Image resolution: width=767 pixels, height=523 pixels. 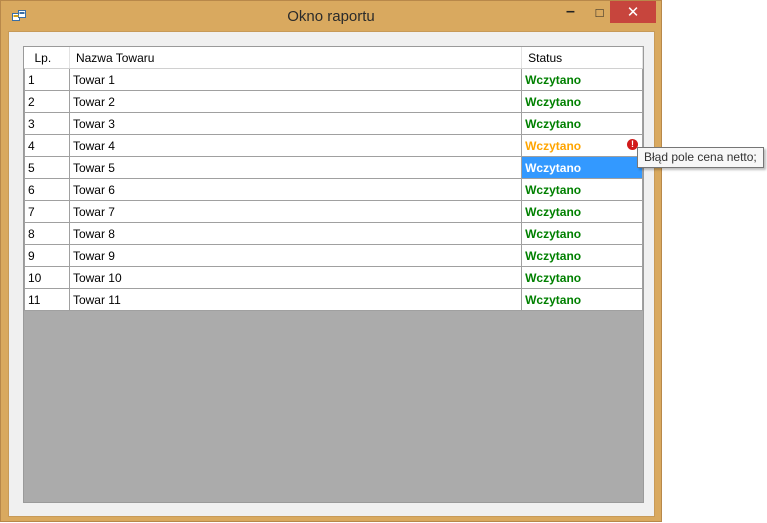 What do you see at coordinates (47, 255) in the screenshot?
I see `cell-lp: 9` at bounding box center [47, 255].